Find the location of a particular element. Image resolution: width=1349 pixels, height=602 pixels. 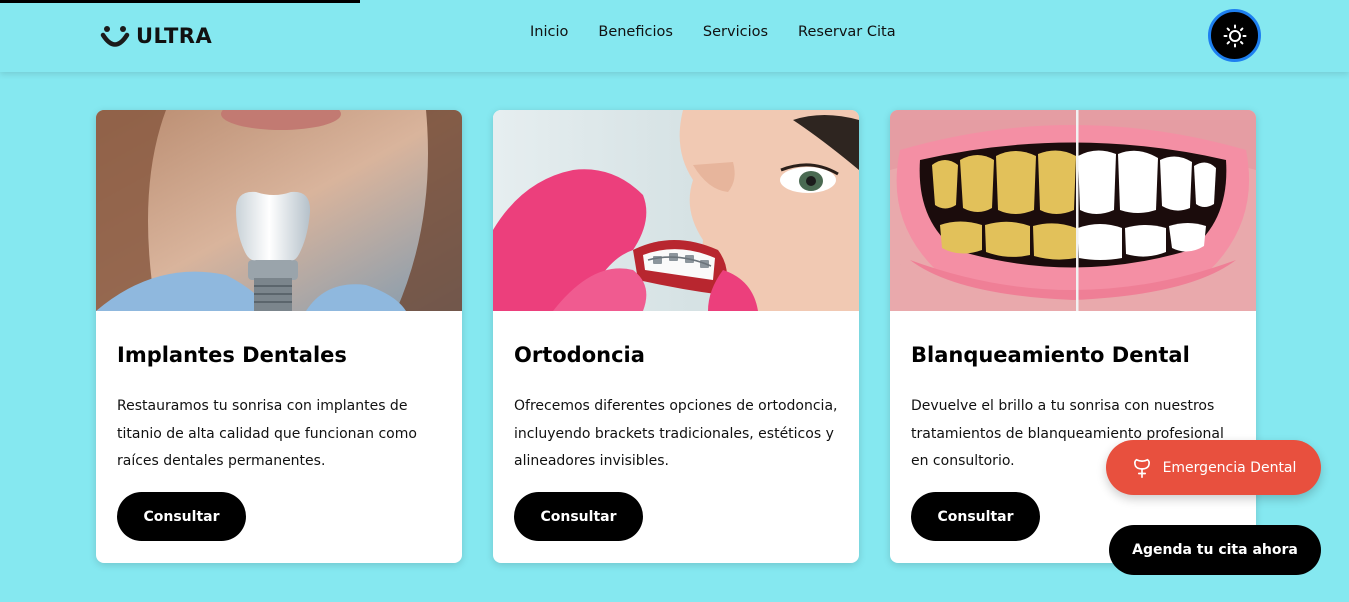

nav-link-reservar-cita: Reservar Cita is located at coordinates (847, 32).